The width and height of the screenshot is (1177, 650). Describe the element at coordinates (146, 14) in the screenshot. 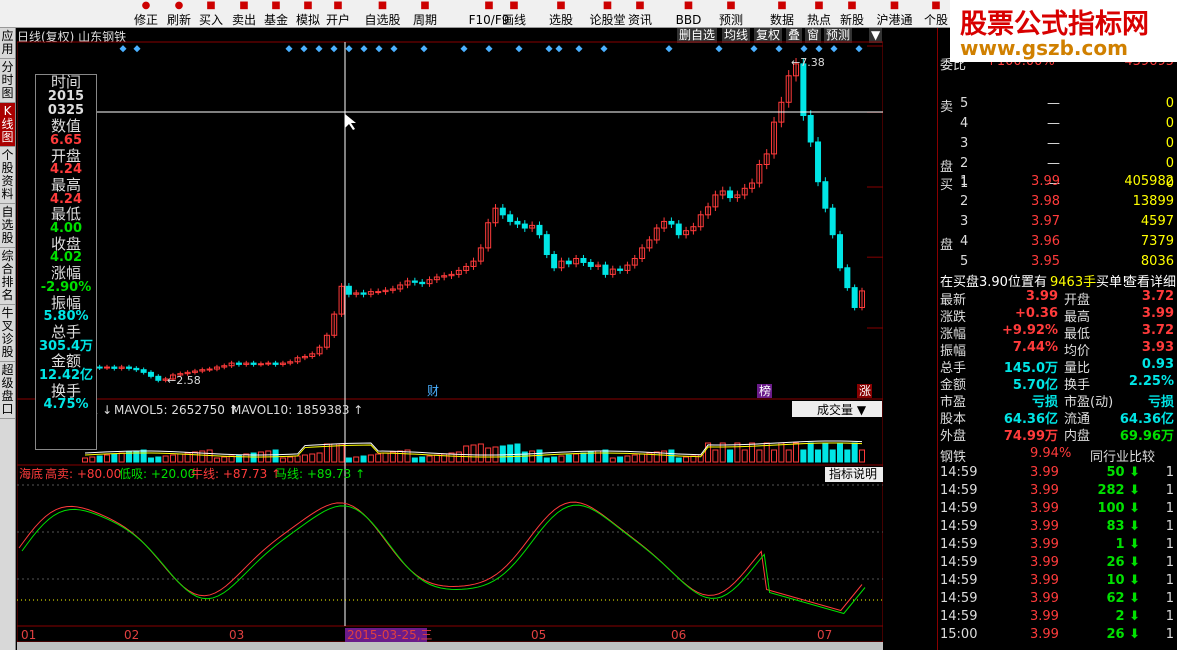

I see `toolbar-btn-0: ● 修正` at that location.